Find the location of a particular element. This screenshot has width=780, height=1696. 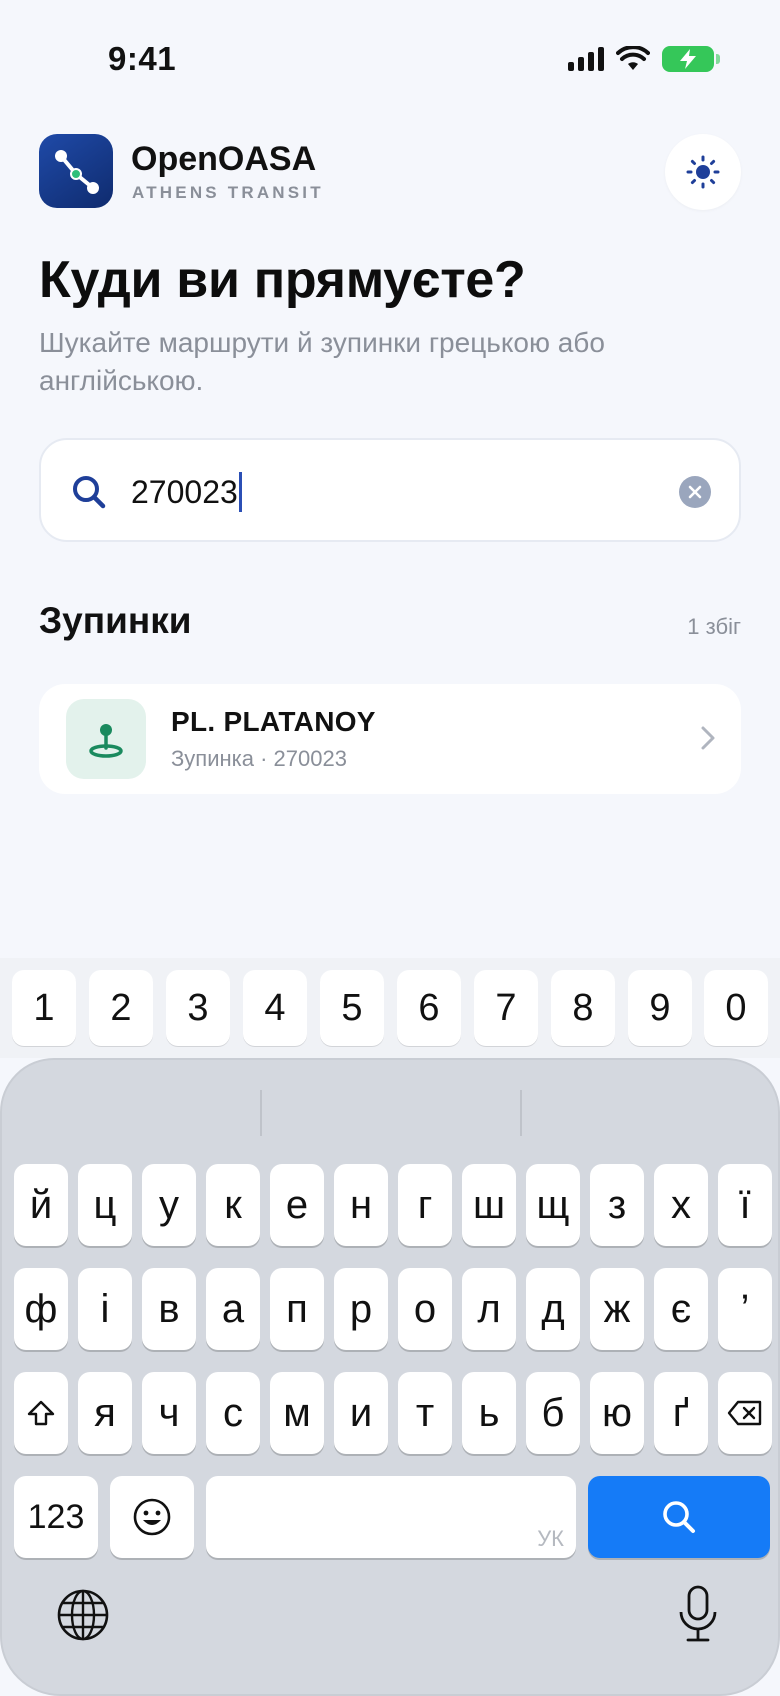

chevron-right-icon is located at coordinates (708, 738).